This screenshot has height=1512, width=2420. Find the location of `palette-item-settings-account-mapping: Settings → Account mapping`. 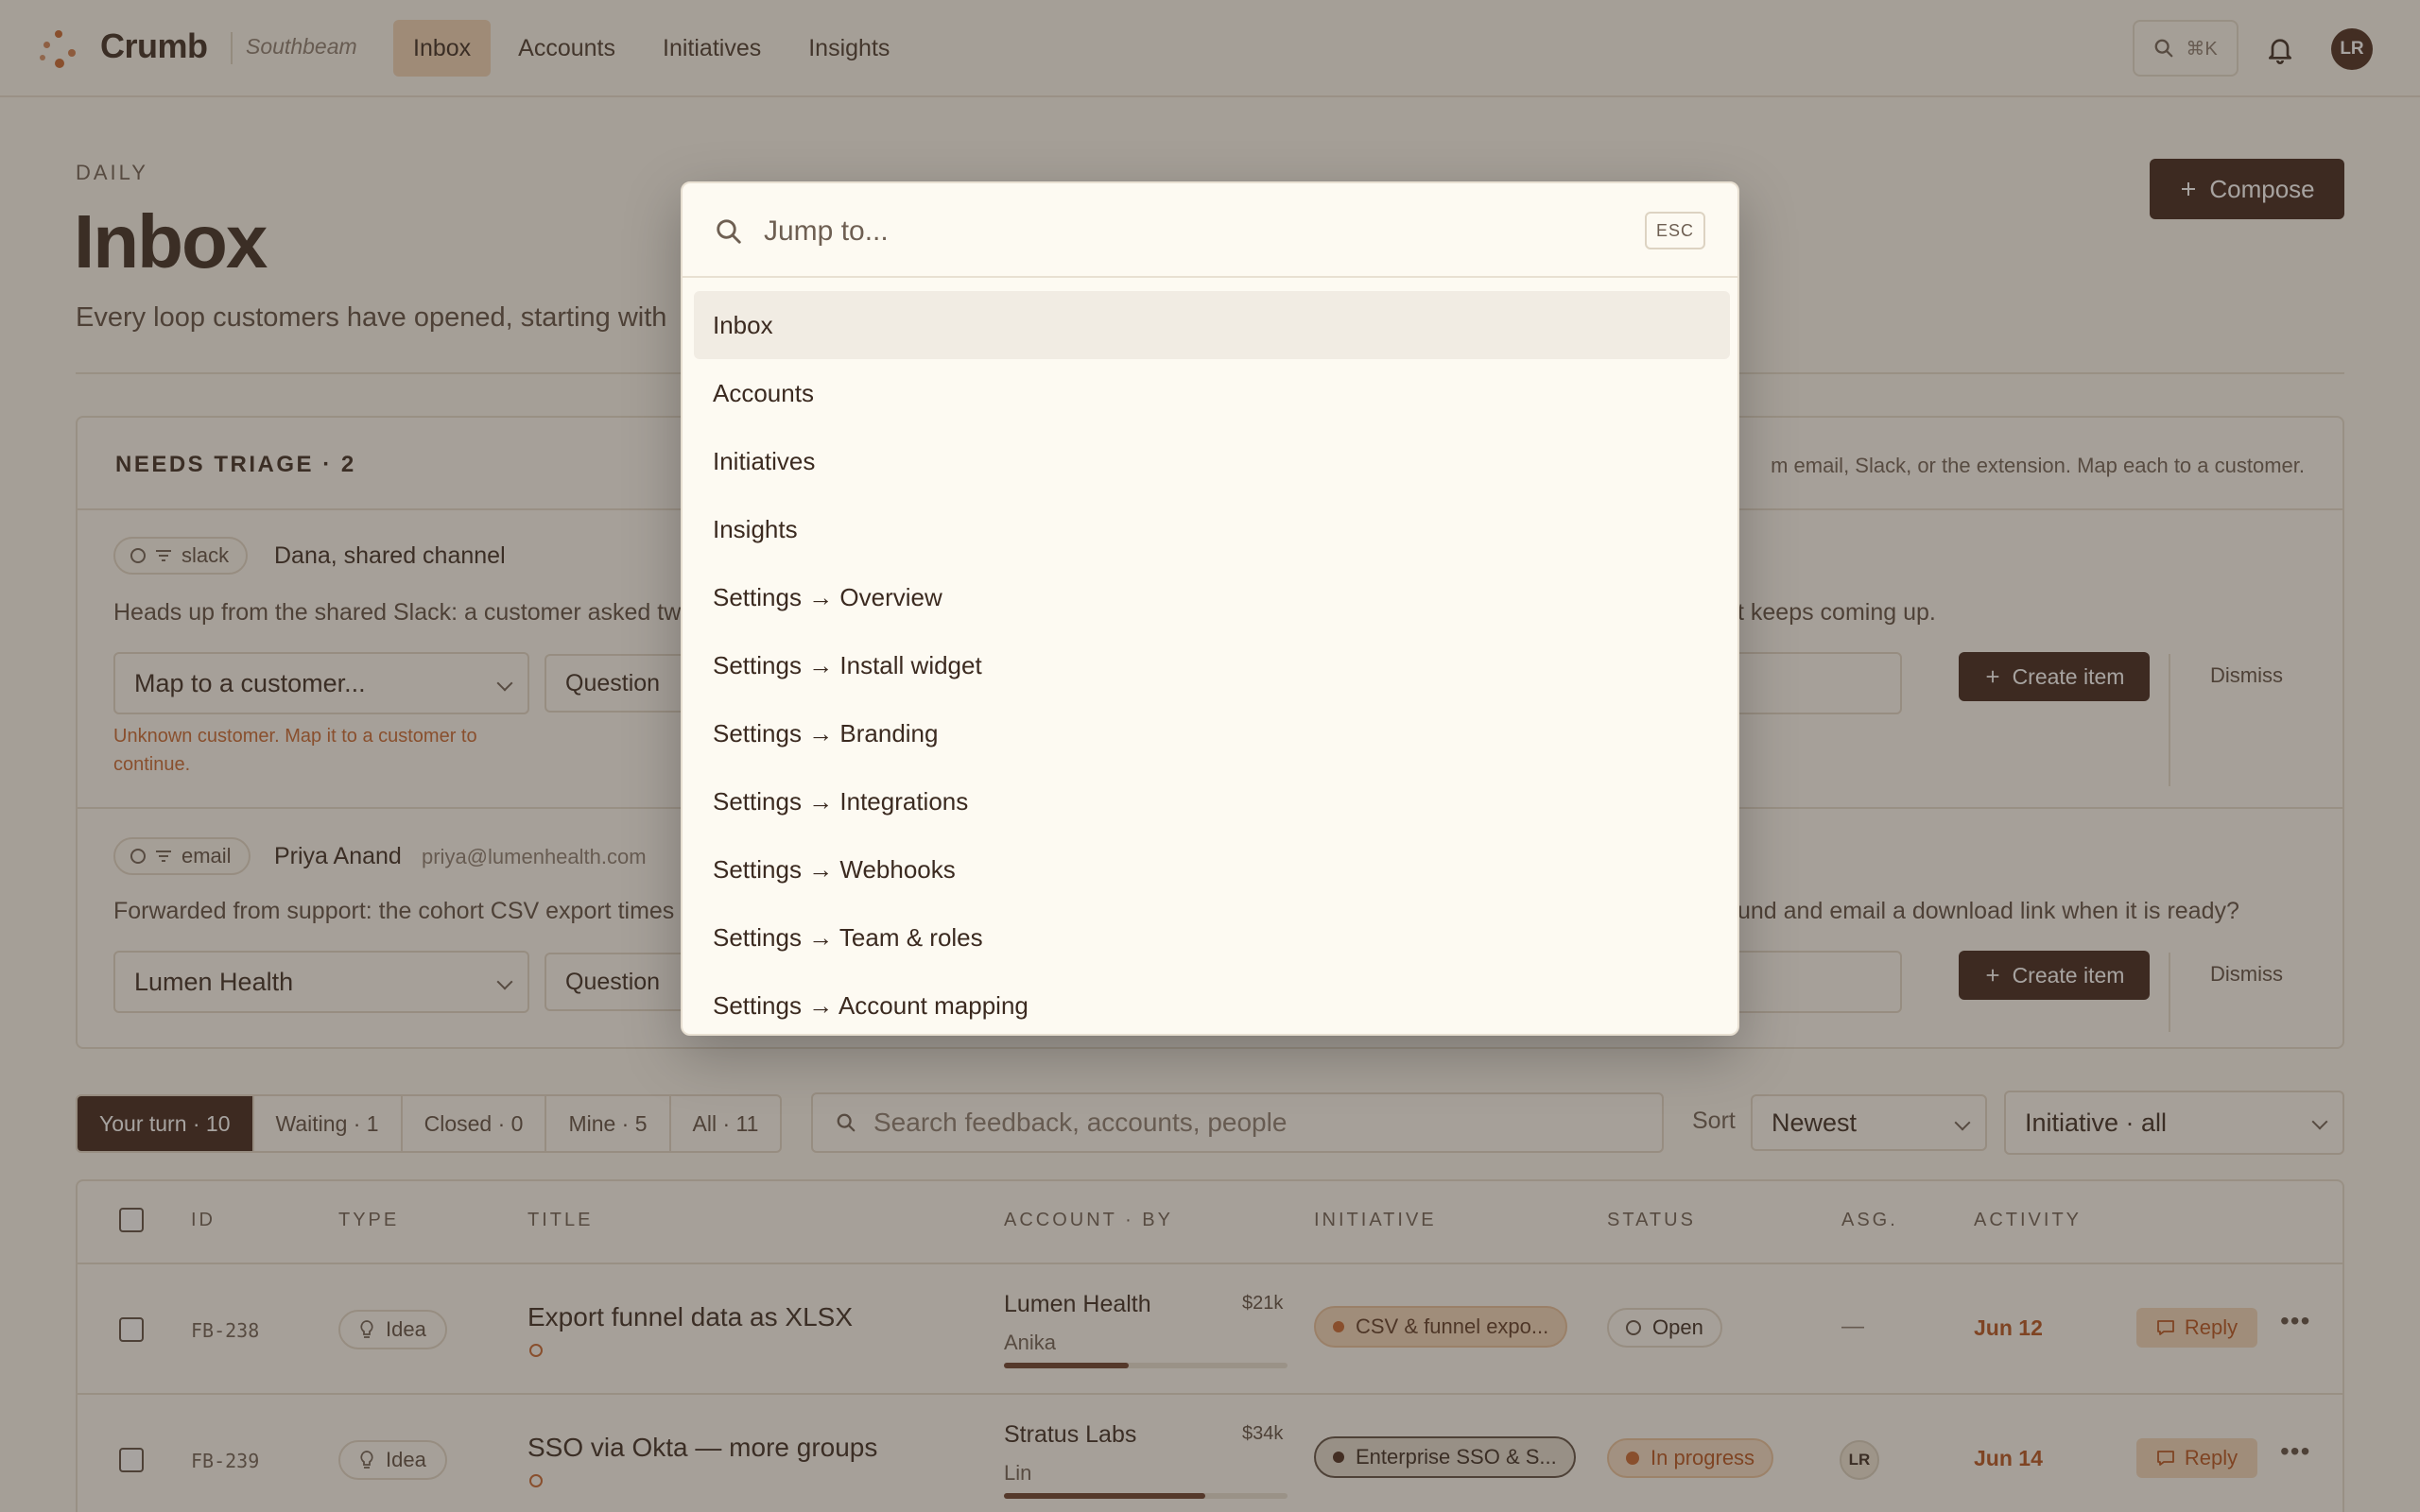

palette-item-settings-account-mapping: Settings → Account mapping is located at coordinates (1212, 1002).